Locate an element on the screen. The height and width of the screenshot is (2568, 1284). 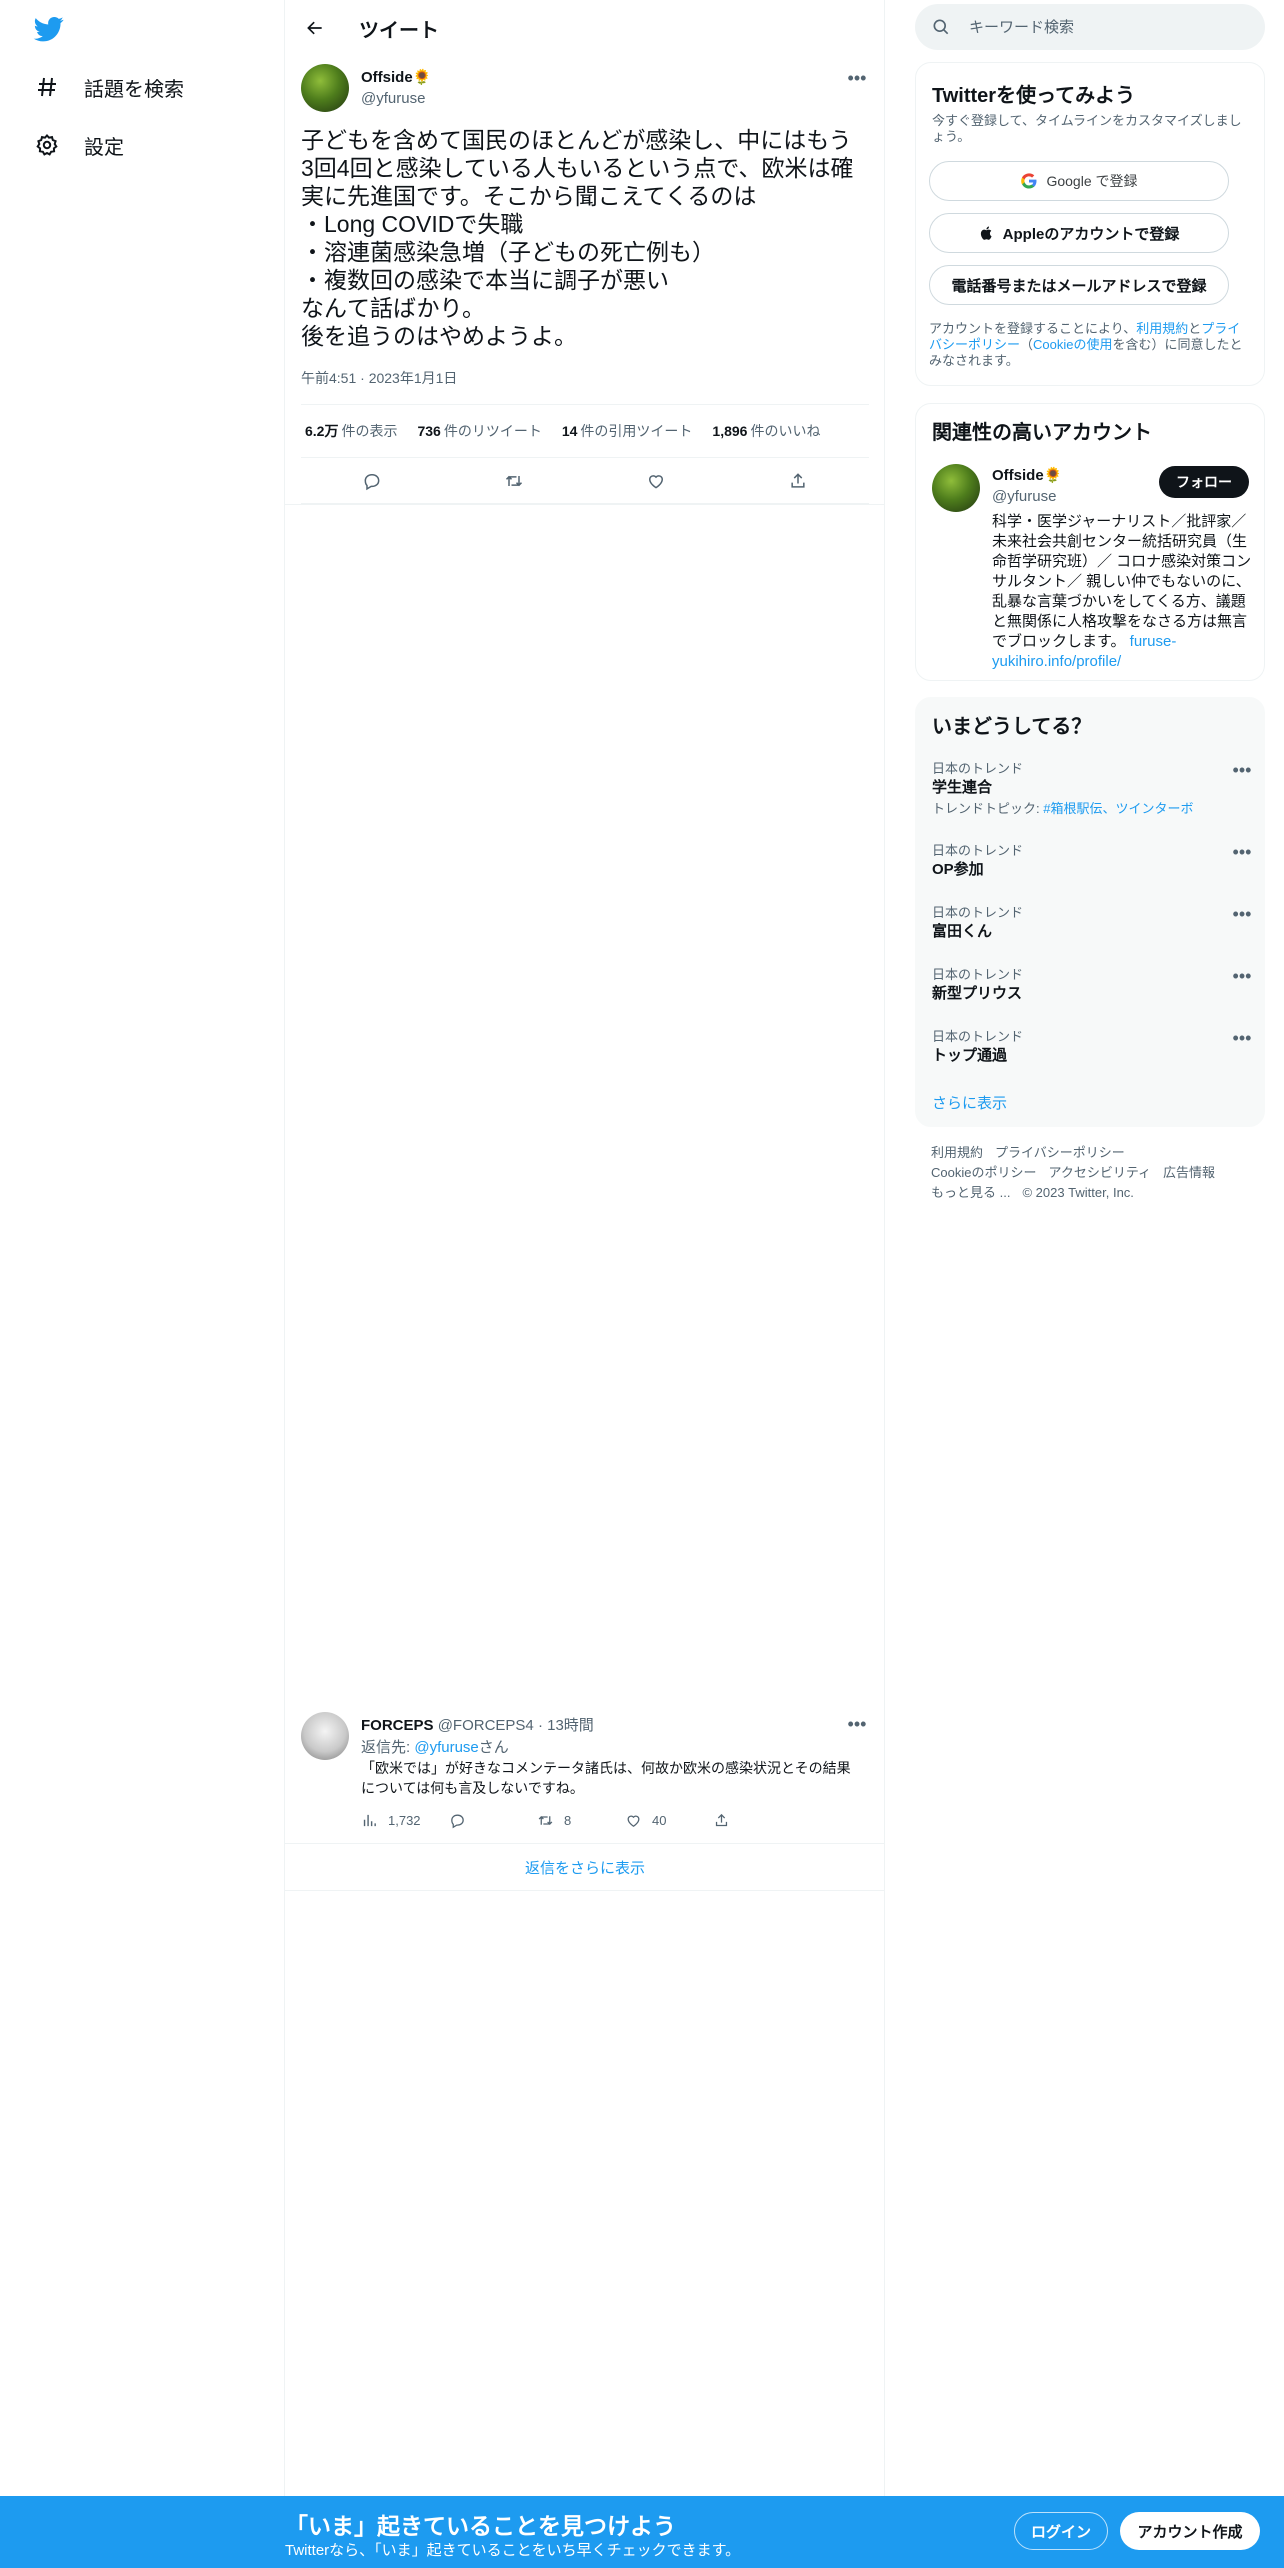
related-name: Offside🌻 is located at coordinates (1027, 475).